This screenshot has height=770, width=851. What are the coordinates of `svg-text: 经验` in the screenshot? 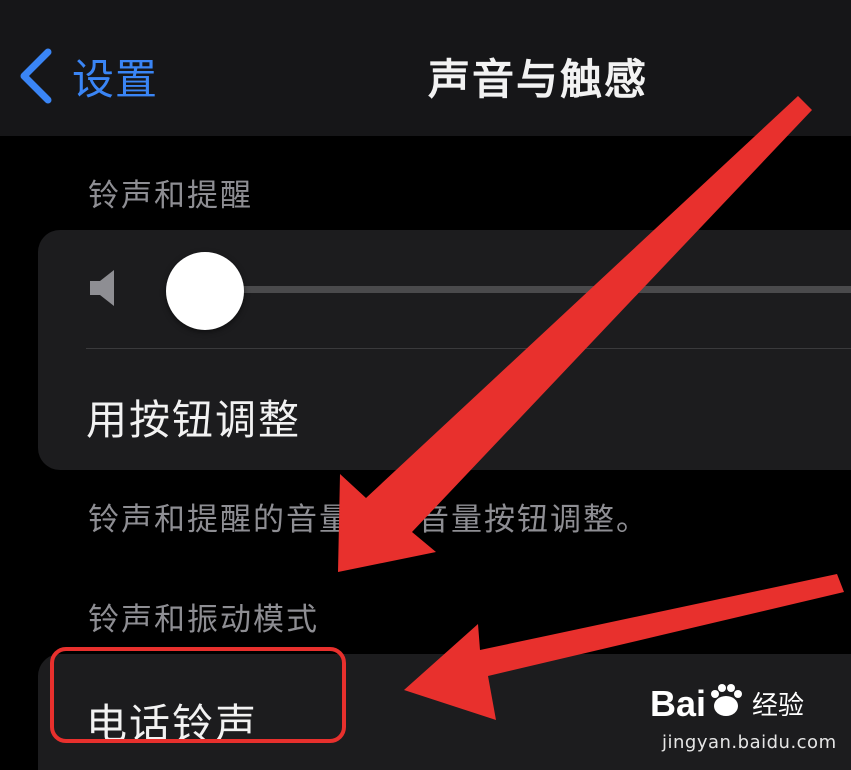 It's located at (778, 706).